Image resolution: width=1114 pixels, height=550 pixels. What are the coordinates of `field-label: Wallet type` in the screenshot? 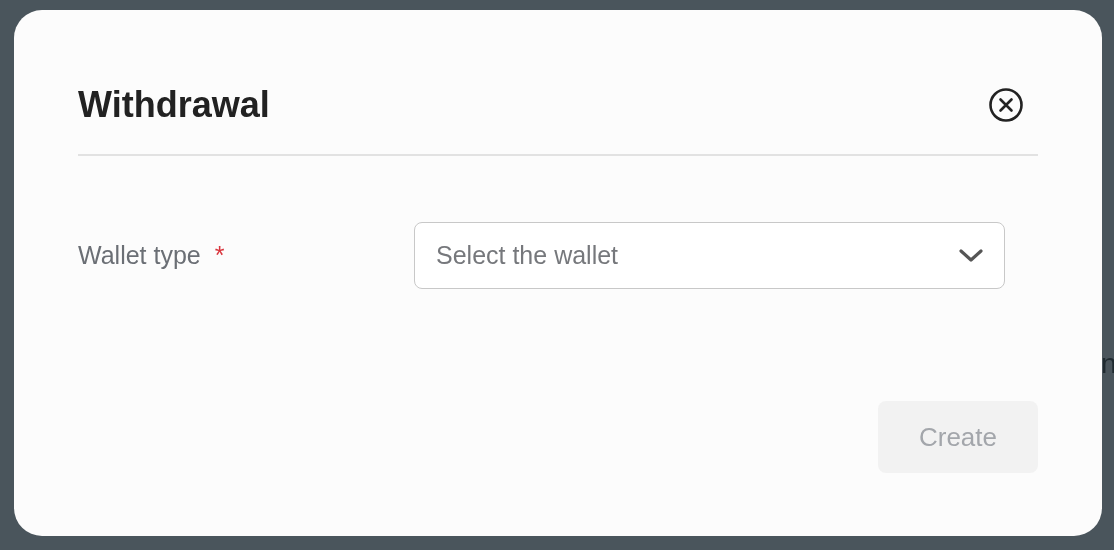 It's located at (139, 255).